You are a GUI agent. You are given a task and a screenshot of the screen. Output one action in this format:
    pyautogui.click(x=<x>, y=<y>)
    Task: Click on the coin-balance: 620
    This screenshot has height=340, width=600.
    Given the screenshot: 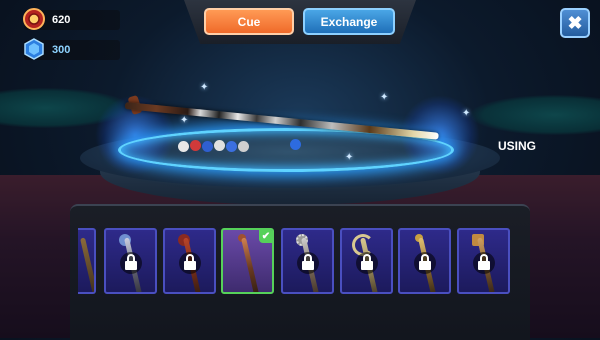 What is the action you would take?
    pyautogui.click(x=71, y=19)
    